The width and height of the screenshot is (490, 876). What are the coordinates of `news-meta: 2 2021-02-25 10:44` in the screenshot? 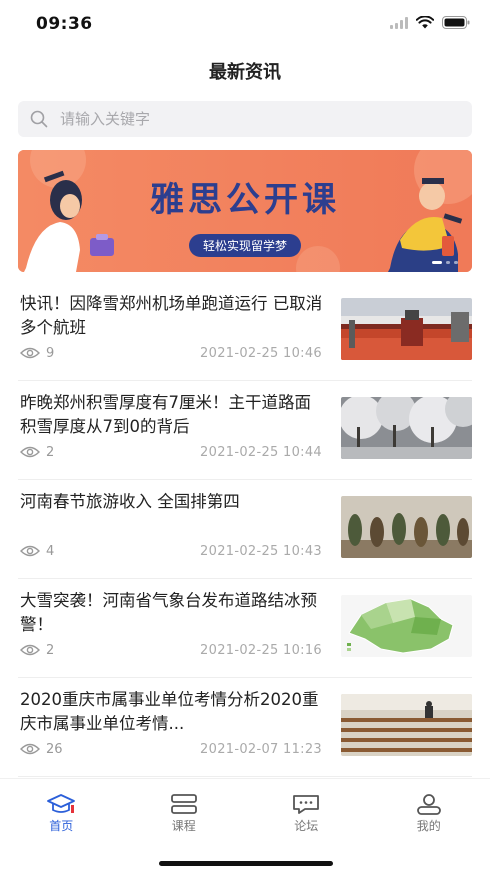 It's located at (171, 452).